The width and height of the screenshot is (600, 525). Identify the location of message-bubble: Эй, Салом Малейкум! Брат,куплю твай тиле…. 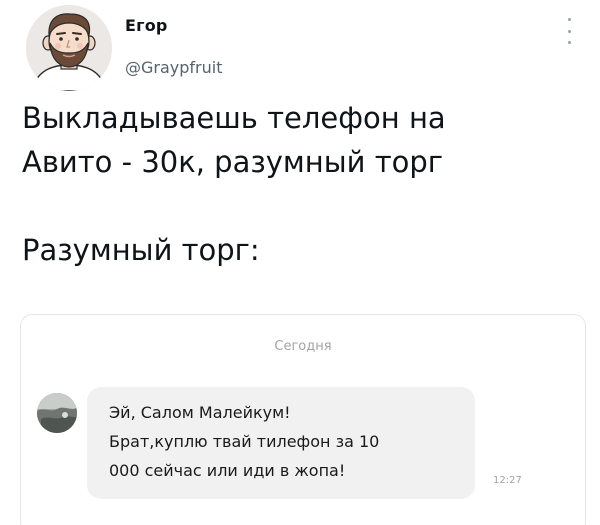
(281, 443).